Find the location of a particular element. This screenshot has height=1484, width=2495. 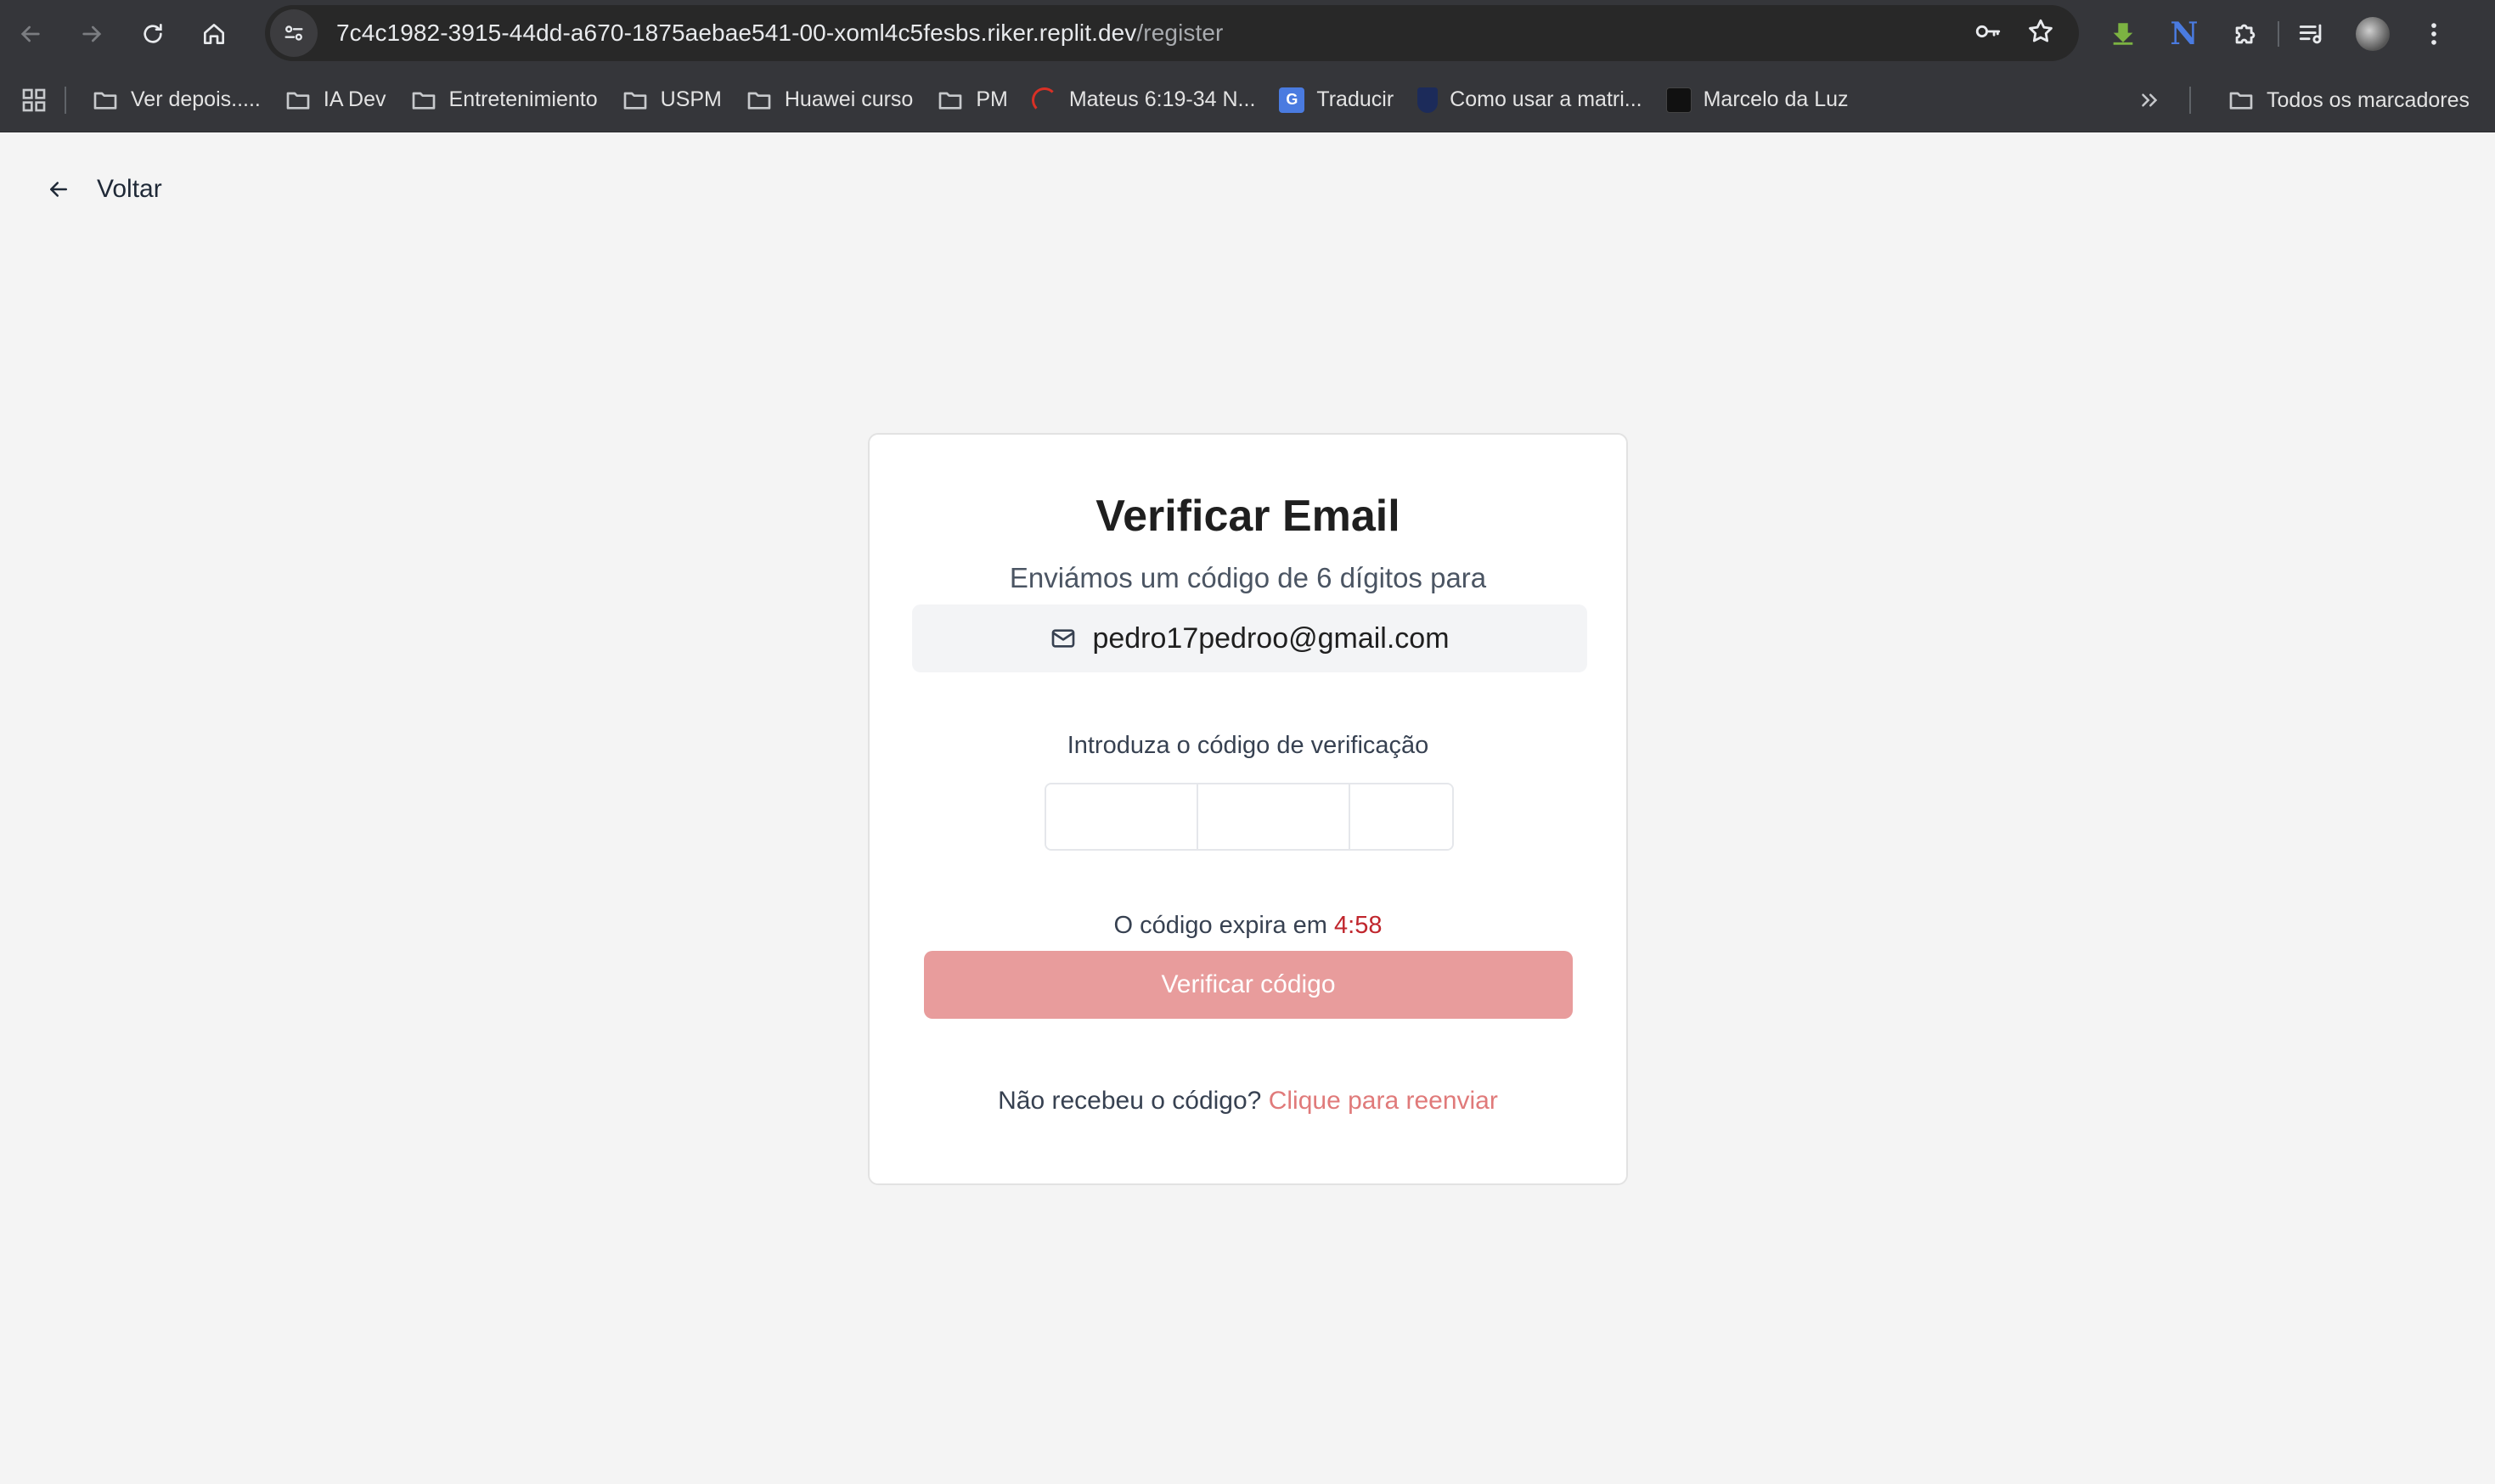

n-extension-icon: N is located at coordinates (2184, 34).